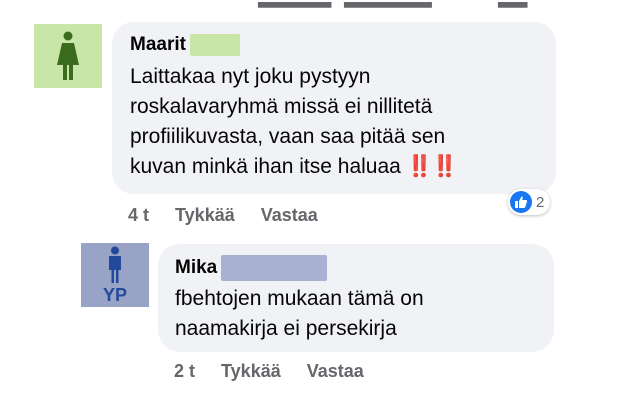 The width and height of the screenshot is (632, 416). I want to click on reaction-summary: 2, so click(529, 202).